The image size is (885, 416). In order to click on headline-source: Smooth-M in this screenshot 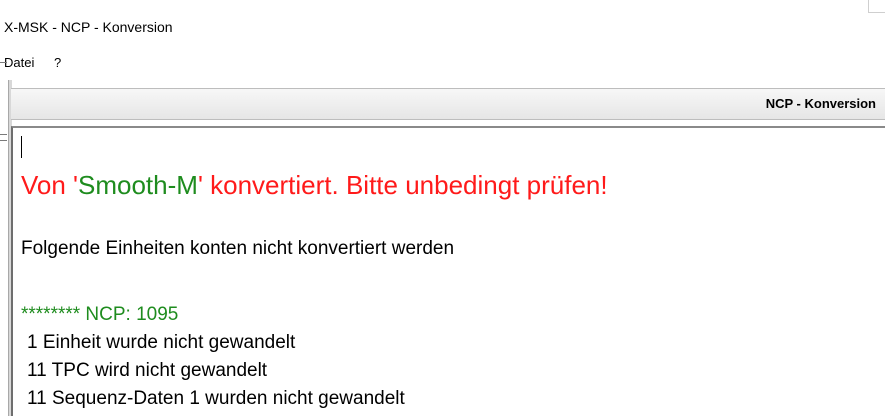, I will do `click(138, 185)`.